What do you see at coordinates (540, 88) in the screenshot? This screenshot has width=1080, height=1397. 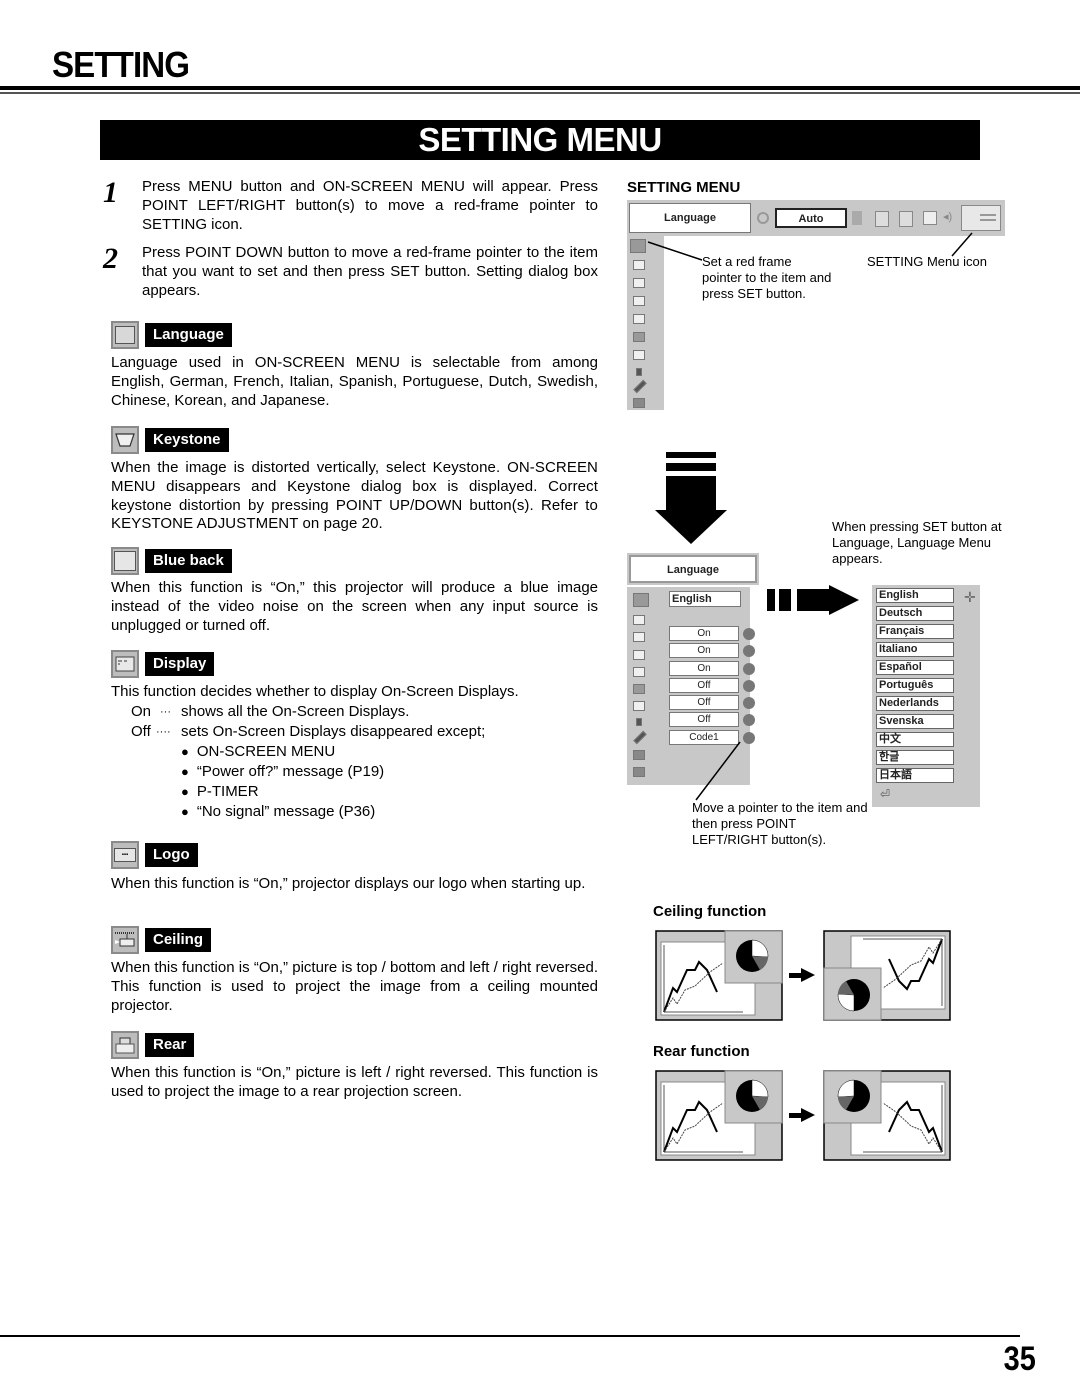 I see `header-rule` at bounding box center [540, 88].